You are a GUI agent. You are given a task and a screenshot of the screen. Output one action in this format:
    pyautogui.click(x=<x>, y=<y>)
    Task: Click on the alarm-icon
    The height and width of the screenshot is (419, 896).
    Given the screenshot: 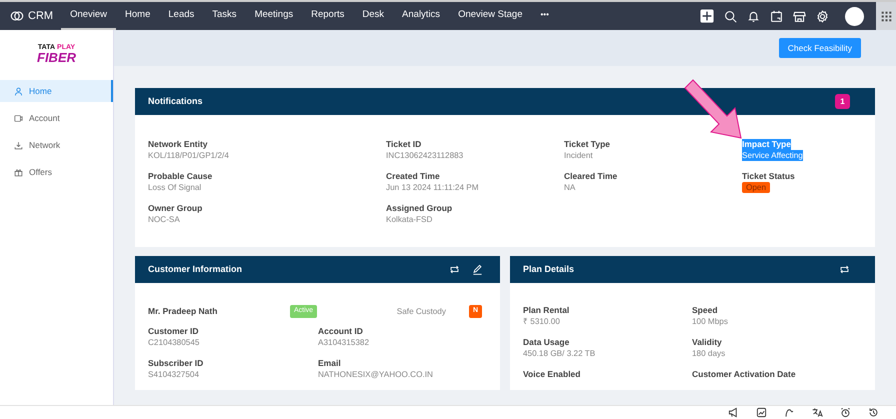 What is the action you would take?
    pyautogui.click(x=845, y=412)
    